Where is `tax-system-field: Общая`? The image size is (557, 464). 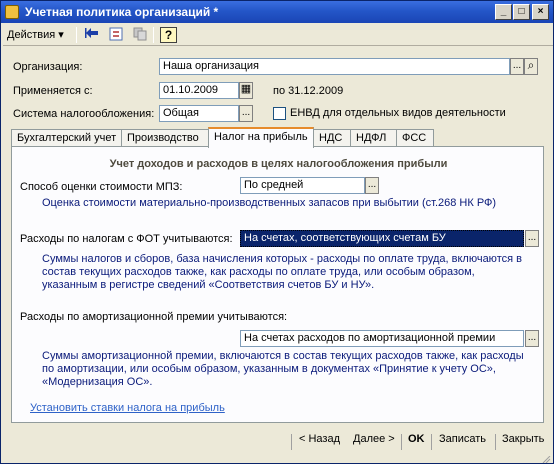 tax-system-field: Общая is located at coordinates (199, 113).